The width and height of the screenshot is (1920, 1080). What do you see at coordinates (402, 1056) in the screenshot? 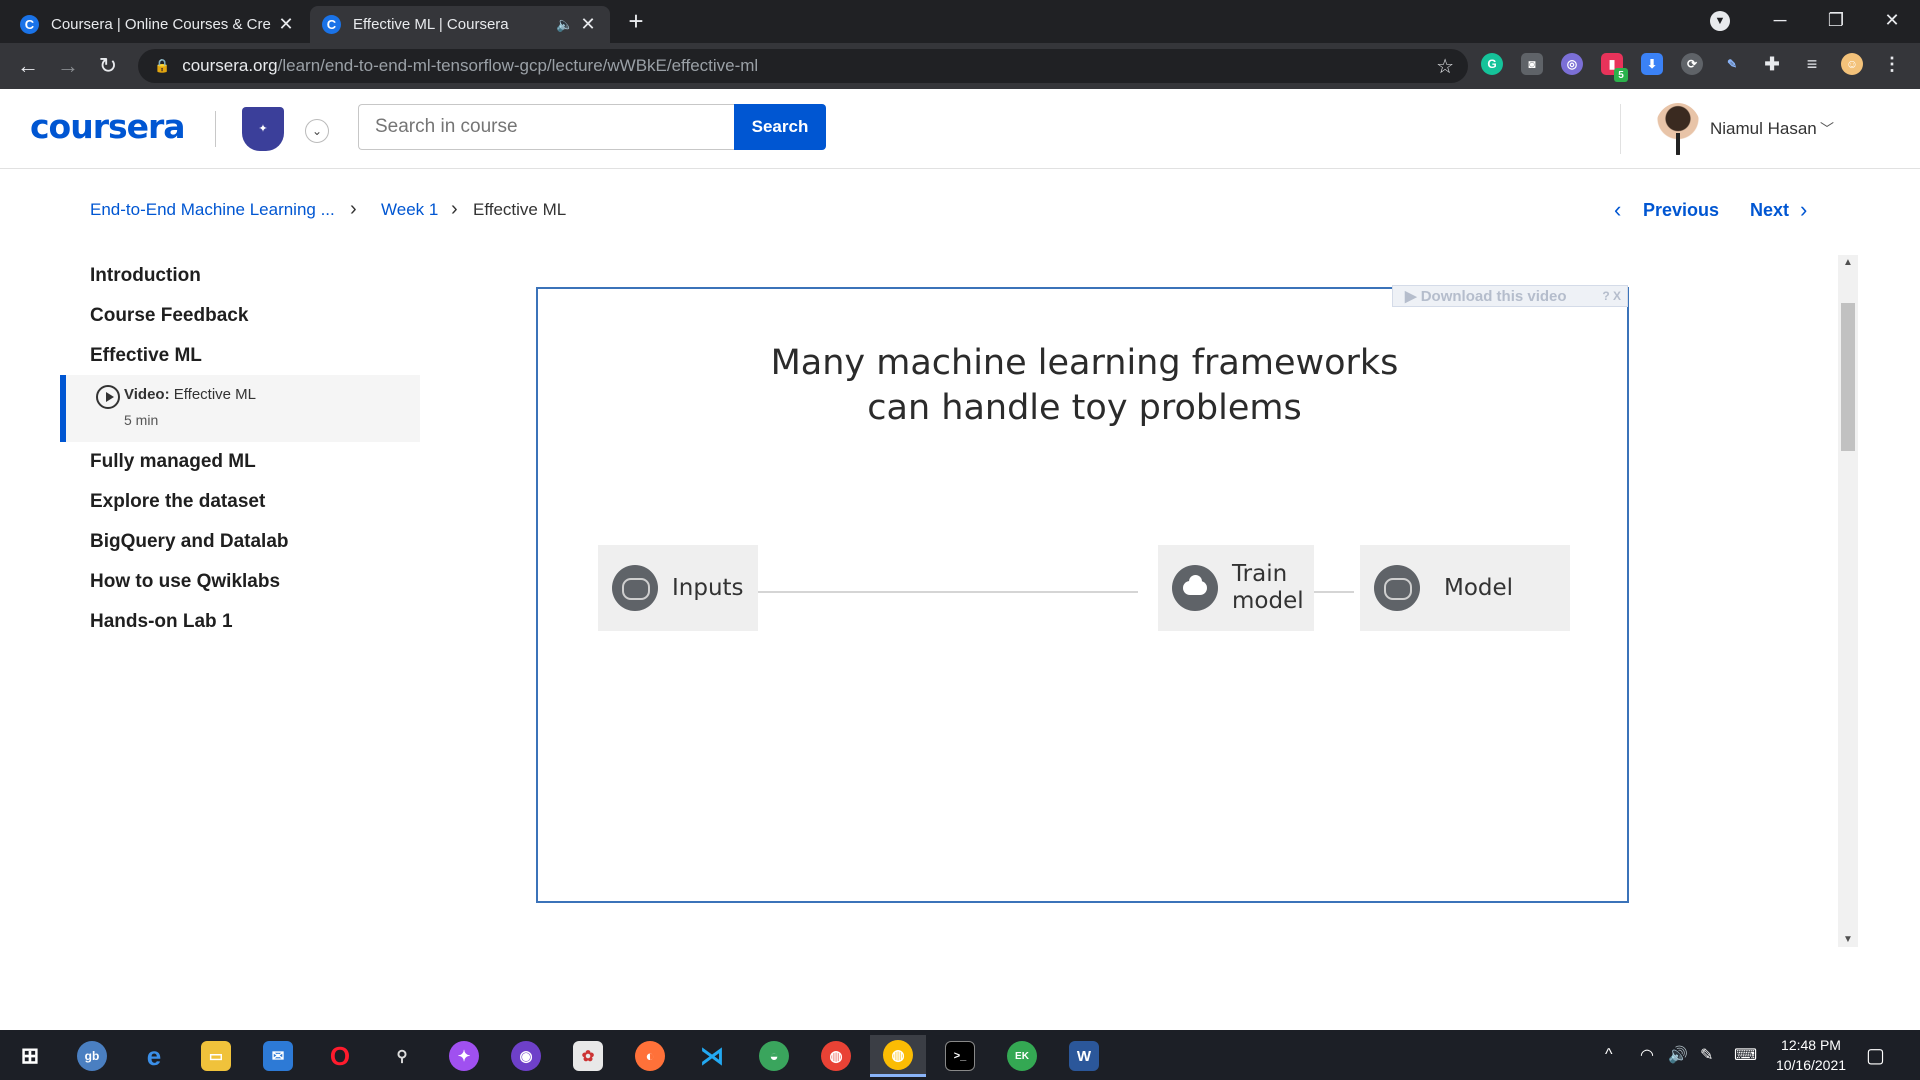
I see `satellite-app-icon: ⚲` at bounding box center [402, 1056].